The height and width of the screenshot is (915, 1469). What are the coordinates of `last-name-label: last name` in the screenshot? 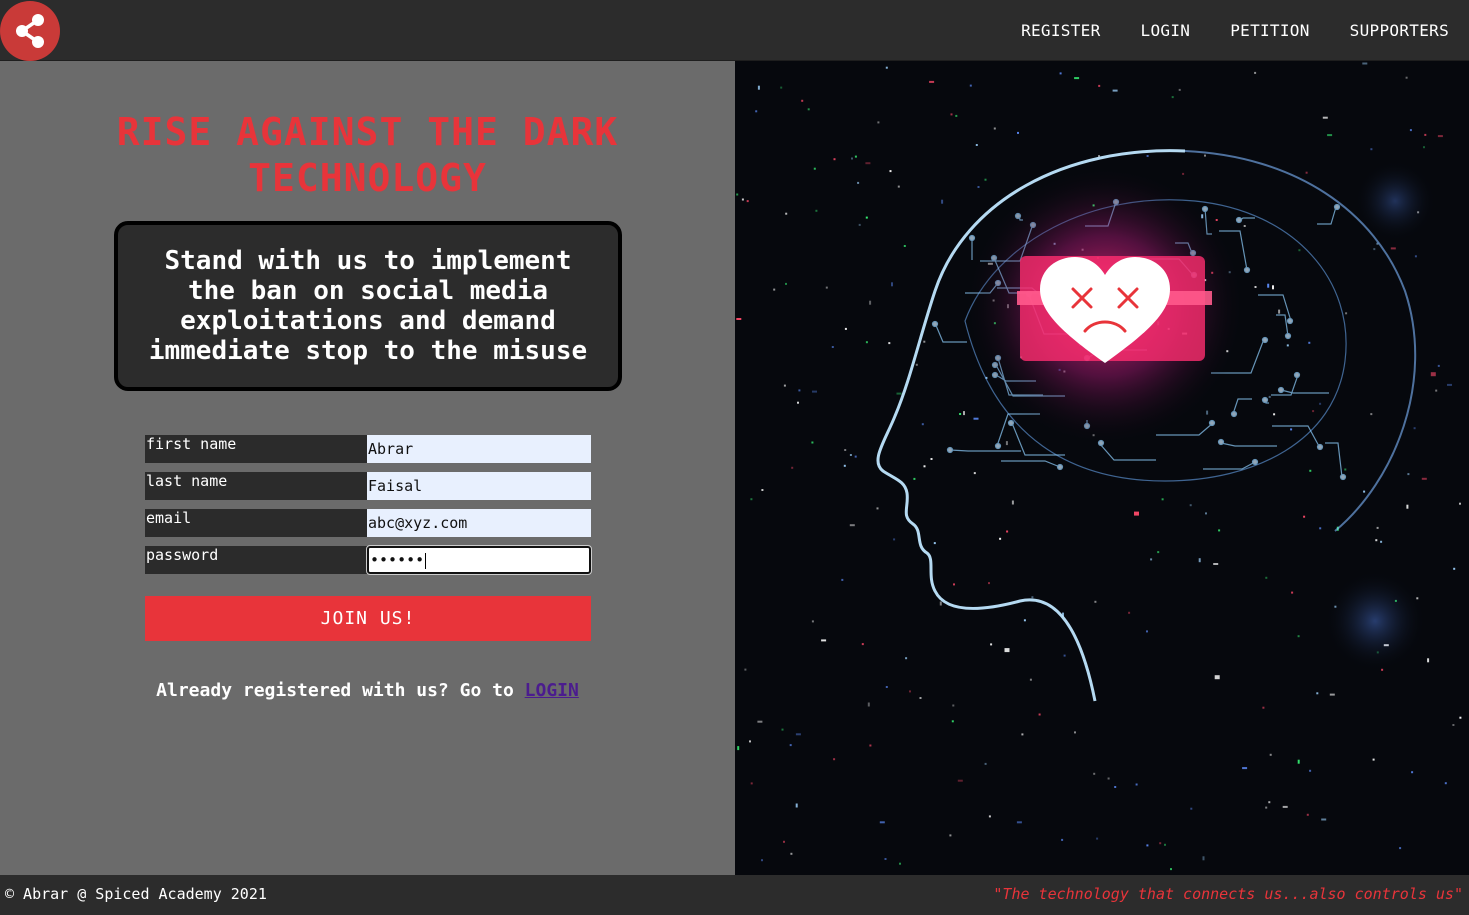 It's located at (256, 486).